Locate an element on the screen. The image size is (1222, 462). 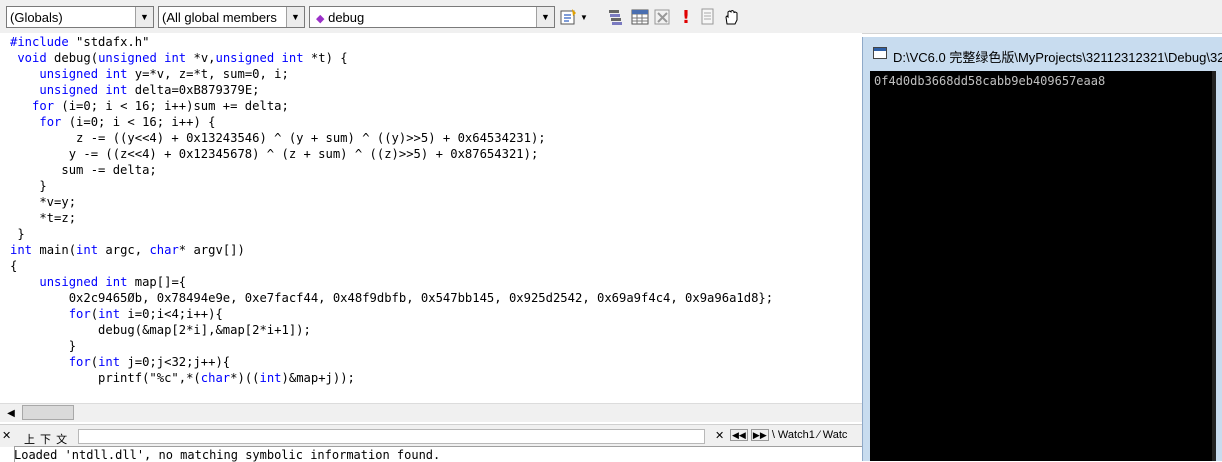
code-line: unsigned int y=*v, z=*t, sum=0, i; is located at coordinates (391, 74).